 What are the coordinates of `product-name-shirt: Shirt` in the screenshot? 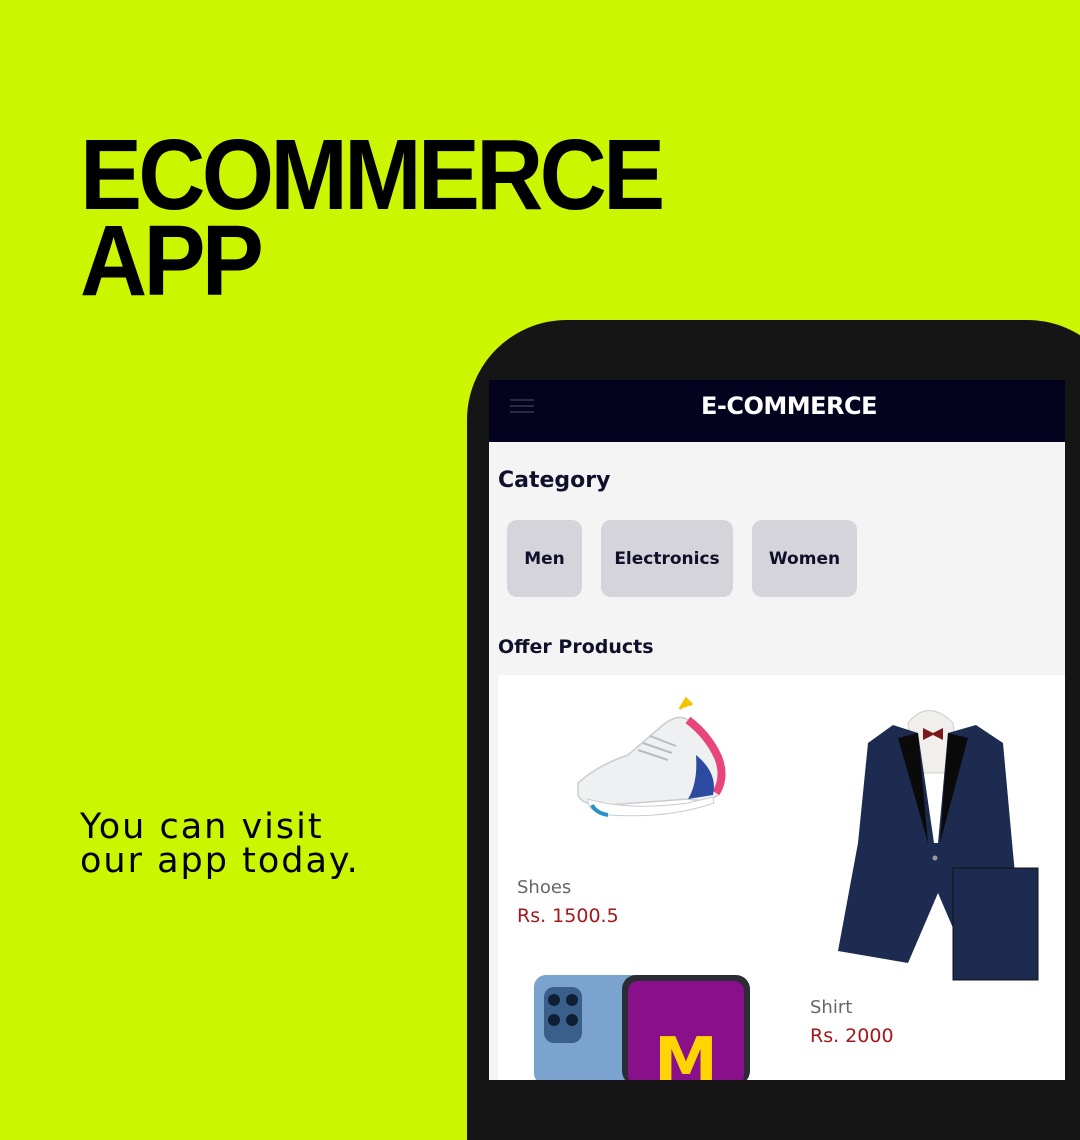 It's located at (831, 1007).